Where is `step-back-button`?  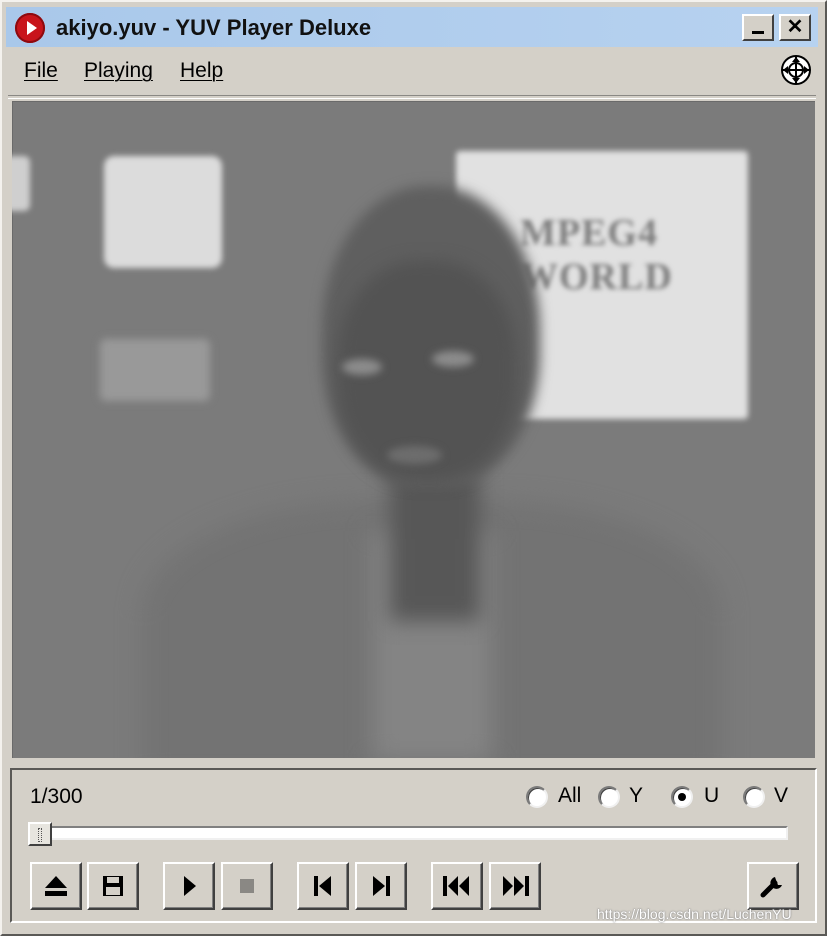
step-back-button is located at coordinates (323, 886).